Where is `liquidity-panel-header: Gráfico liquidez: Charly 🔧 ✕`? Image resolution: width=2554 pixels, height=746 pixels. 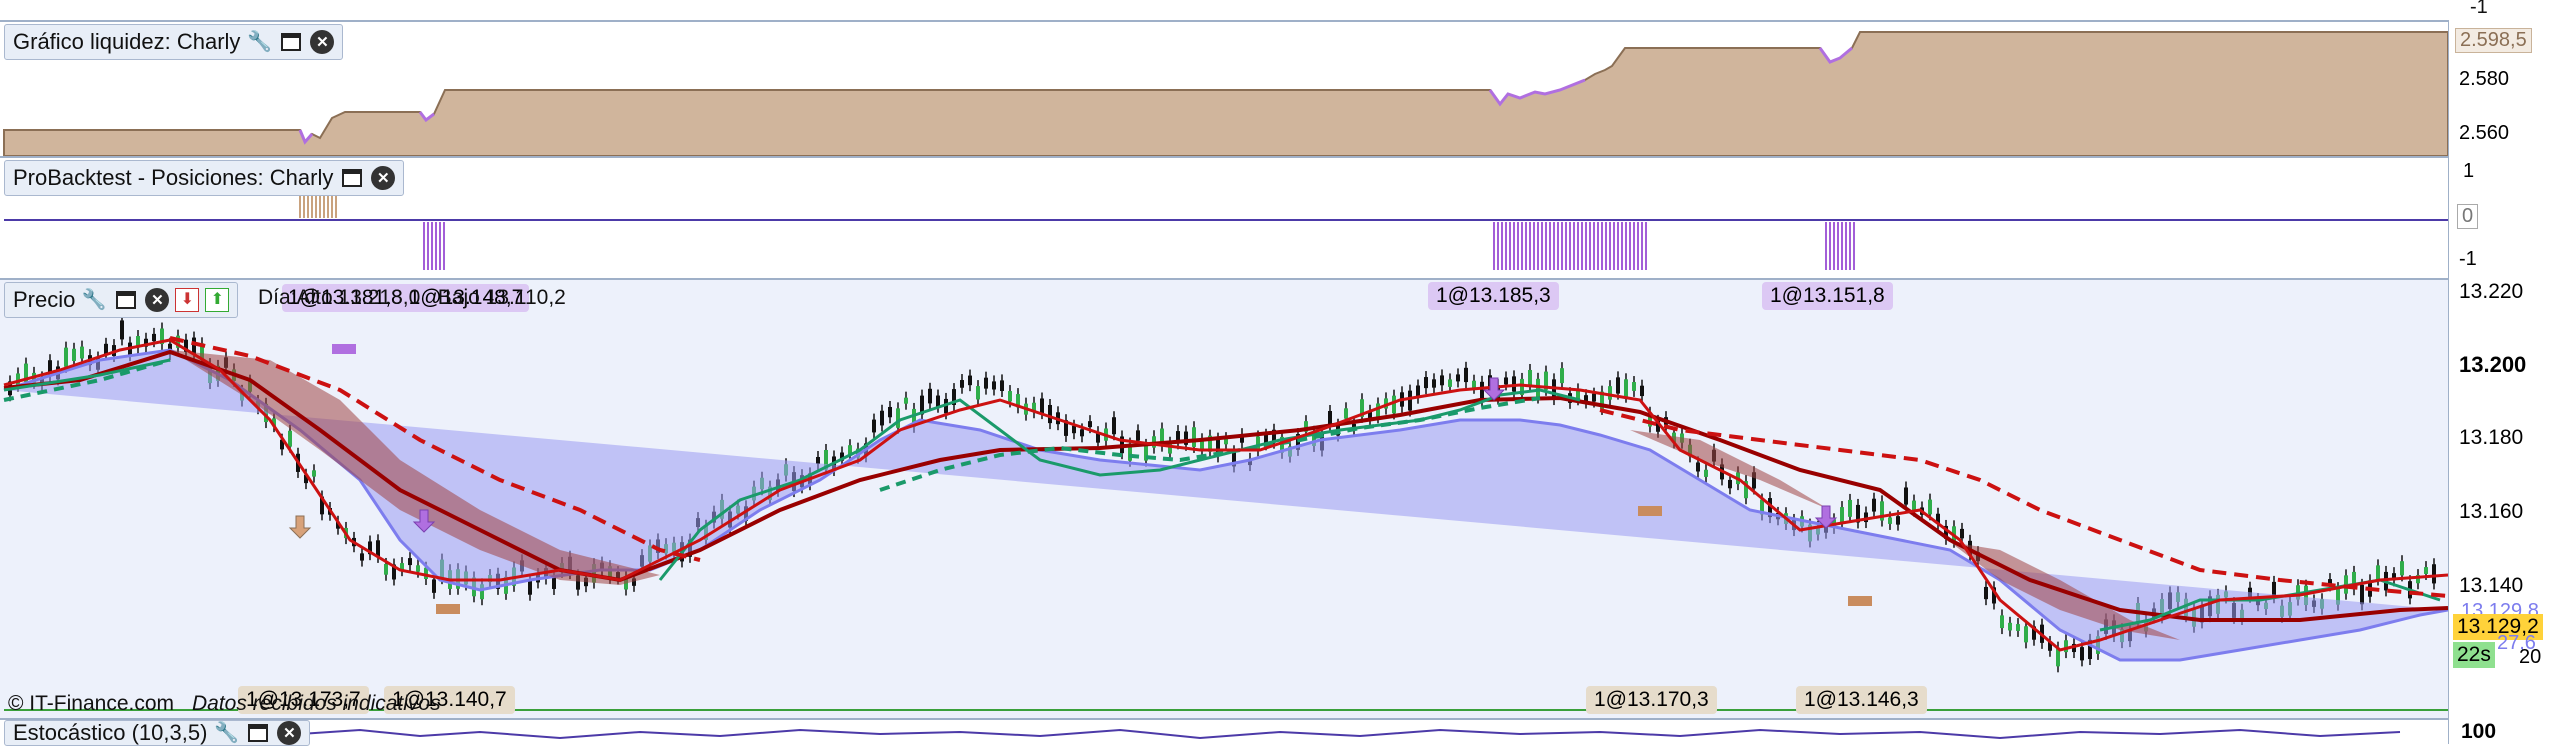 liquidity-panel-header: Gráfico liquidez: Charly 🔧 ✕ is located at coordinates (174, 42).